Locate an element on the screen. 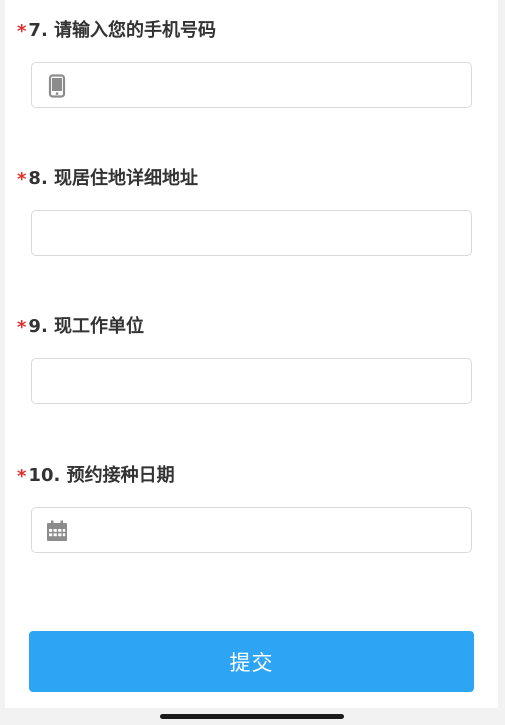 This screenshot has width=505, height=725. date-input is located at coordinates (251, 530).